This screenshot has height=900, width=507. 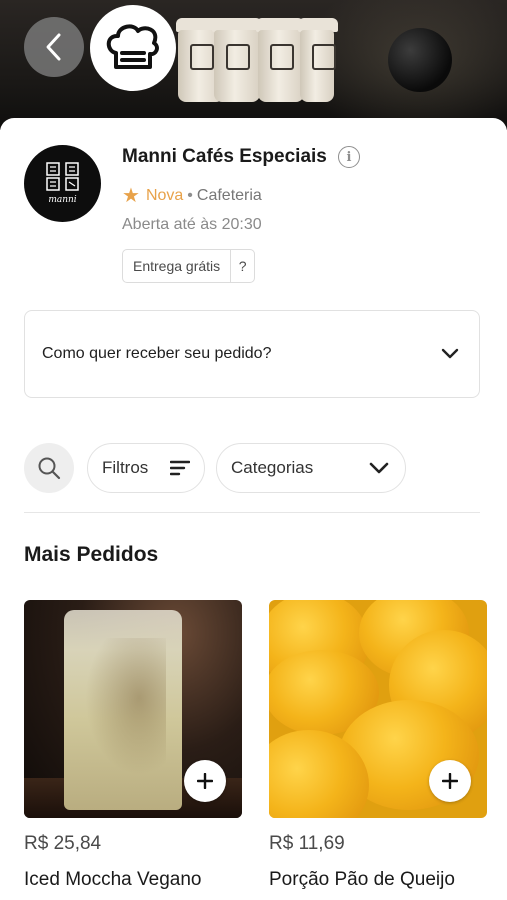 I want to click on chef-hat-badge, so click(x=133, y=48).